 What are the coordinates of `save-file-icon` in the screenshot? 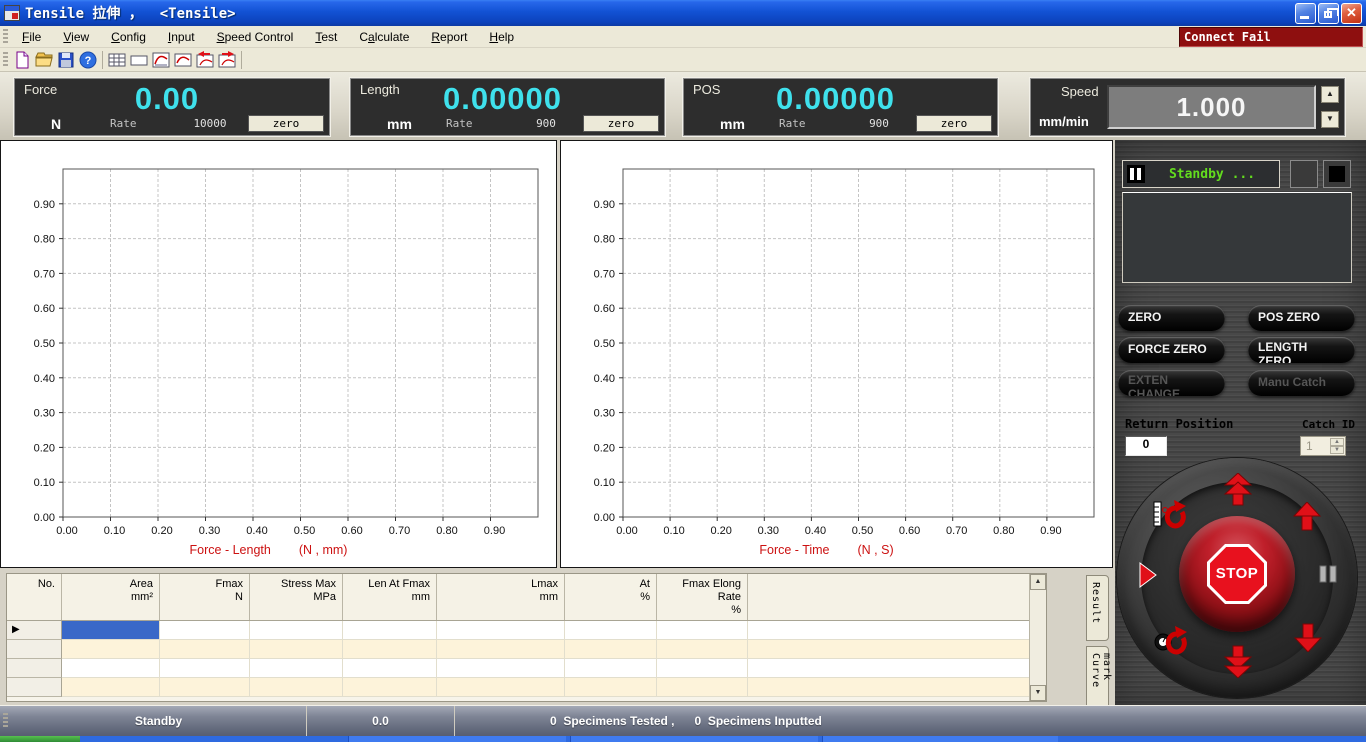 It's located at (66, 60).